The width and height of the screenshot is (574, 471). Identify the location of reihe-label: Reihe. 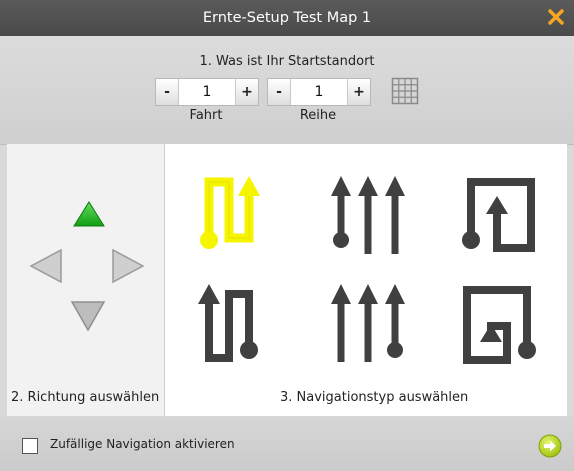
(318, 115).